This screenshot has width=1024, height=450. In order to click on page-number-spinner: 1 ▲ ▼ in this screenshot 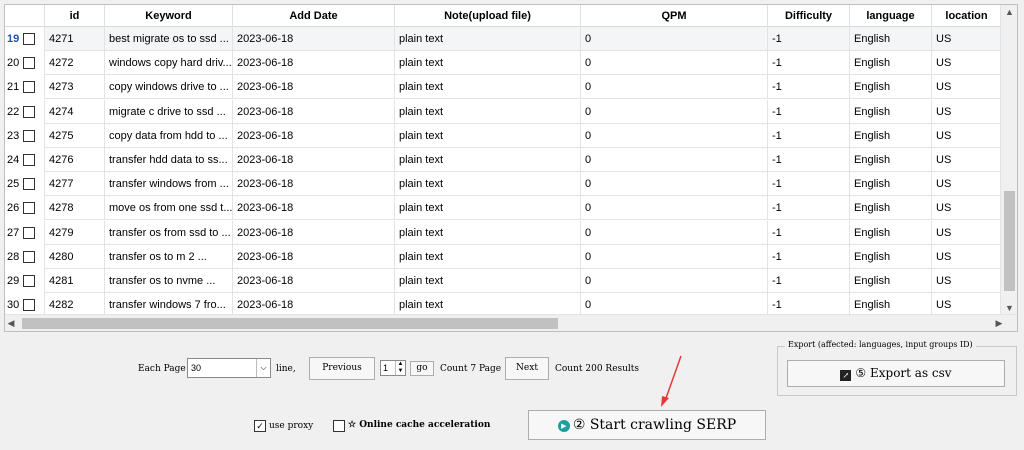, I will do `click(393, 368)`.